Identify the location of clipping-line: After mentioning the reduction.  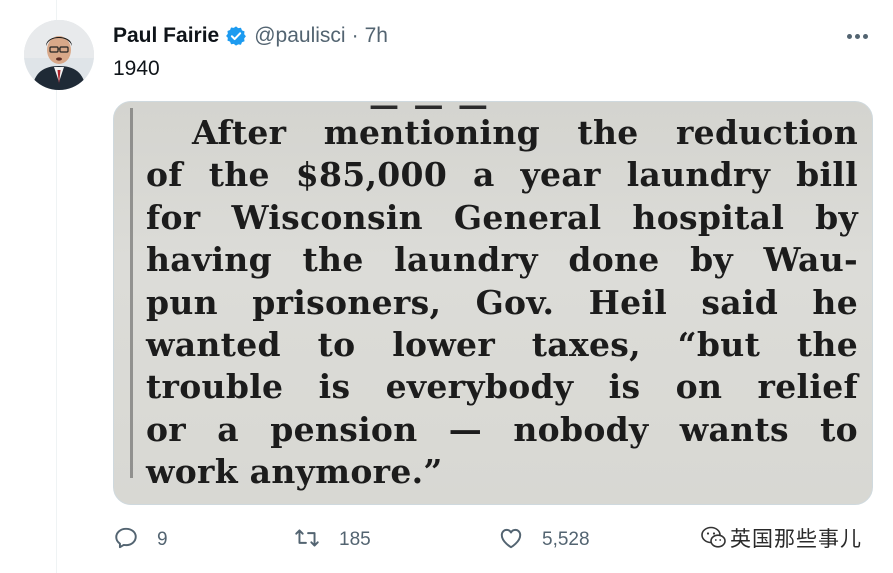
(525, 132).